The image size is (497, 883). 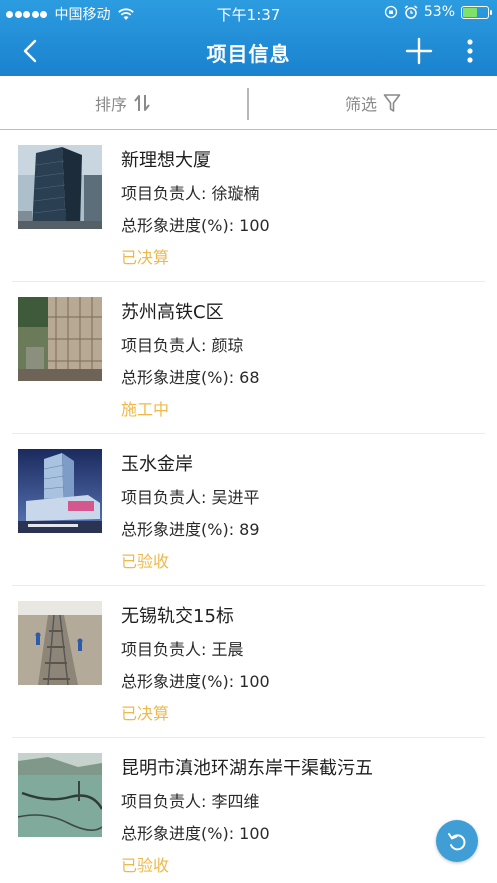 What do you see at coordinates (190, 193) in the screenshot?
I see `project-manager: 项目负责人: 徐璇楠` at bounding box center [190, 193].